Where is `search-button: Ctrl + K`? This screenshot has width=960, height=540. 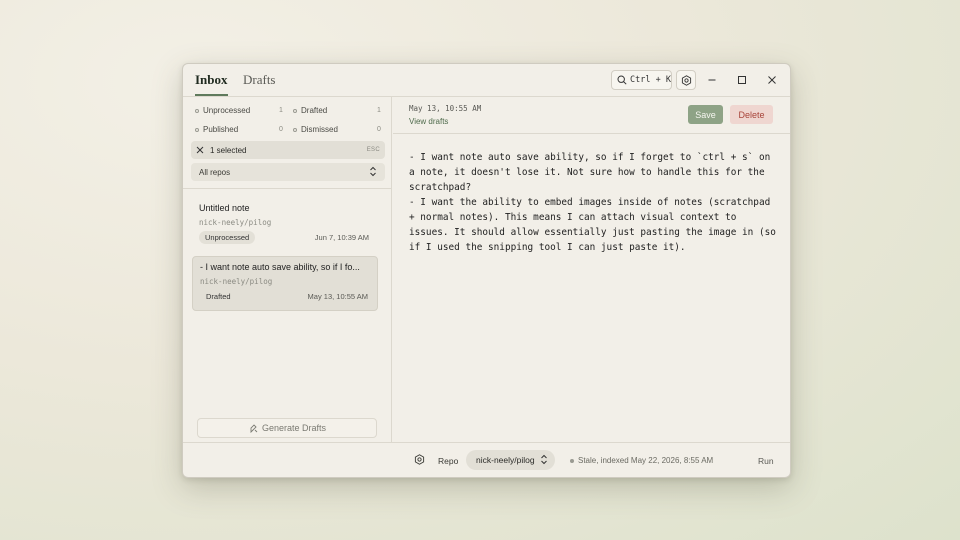 search-button: Ctrl + K is located at coordinates (641, 80).